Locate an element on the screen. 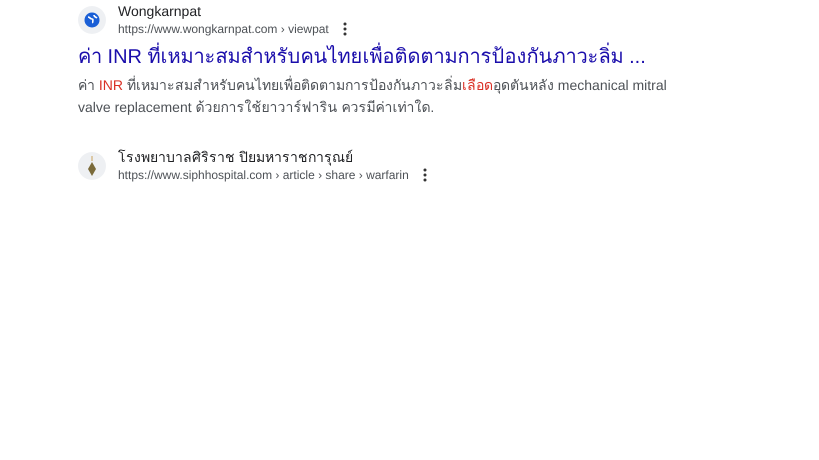 The height and width of the screenshot is (460, 819). globe-icon is located at coordinates (92, 20).